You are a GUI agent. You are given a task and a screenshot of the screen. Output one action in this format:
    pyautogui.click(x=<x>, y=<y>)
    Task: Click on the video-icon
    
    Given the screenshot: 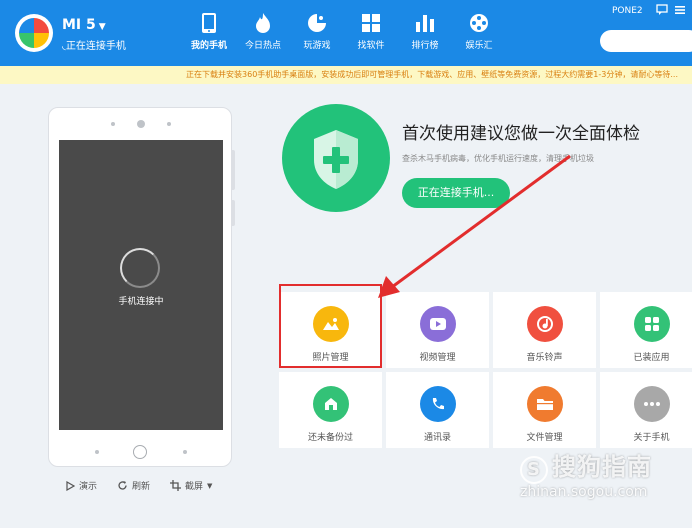 What is the action you would take?
    pyautogui.click(x=438, y=324)
    